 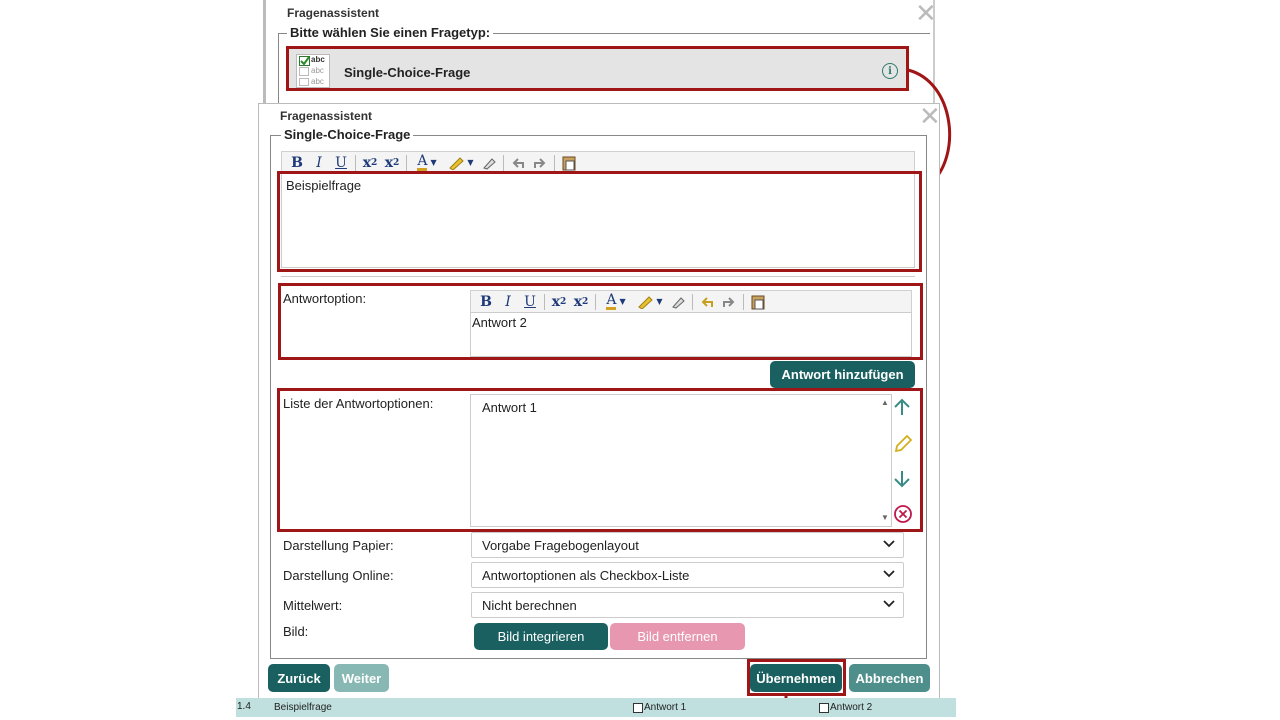 What do you see at coordinates (338, 575) in the screenshot?
I see `online-display-label: Darstellung Online:` at bounding box center [338, 575].